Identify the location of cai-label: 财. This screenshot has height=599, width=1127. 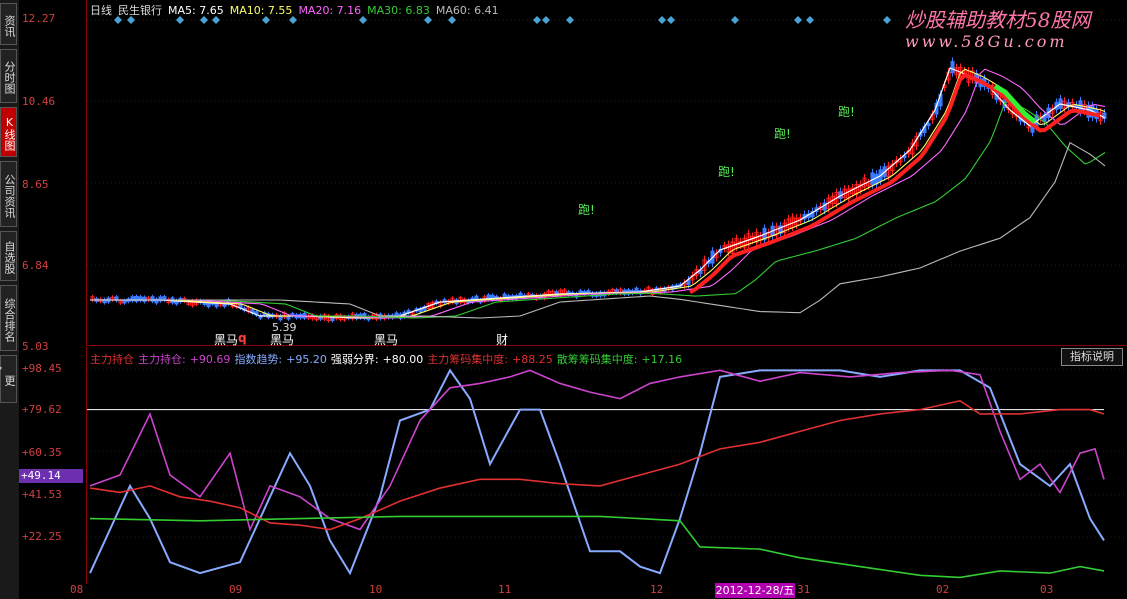
(502, 340).